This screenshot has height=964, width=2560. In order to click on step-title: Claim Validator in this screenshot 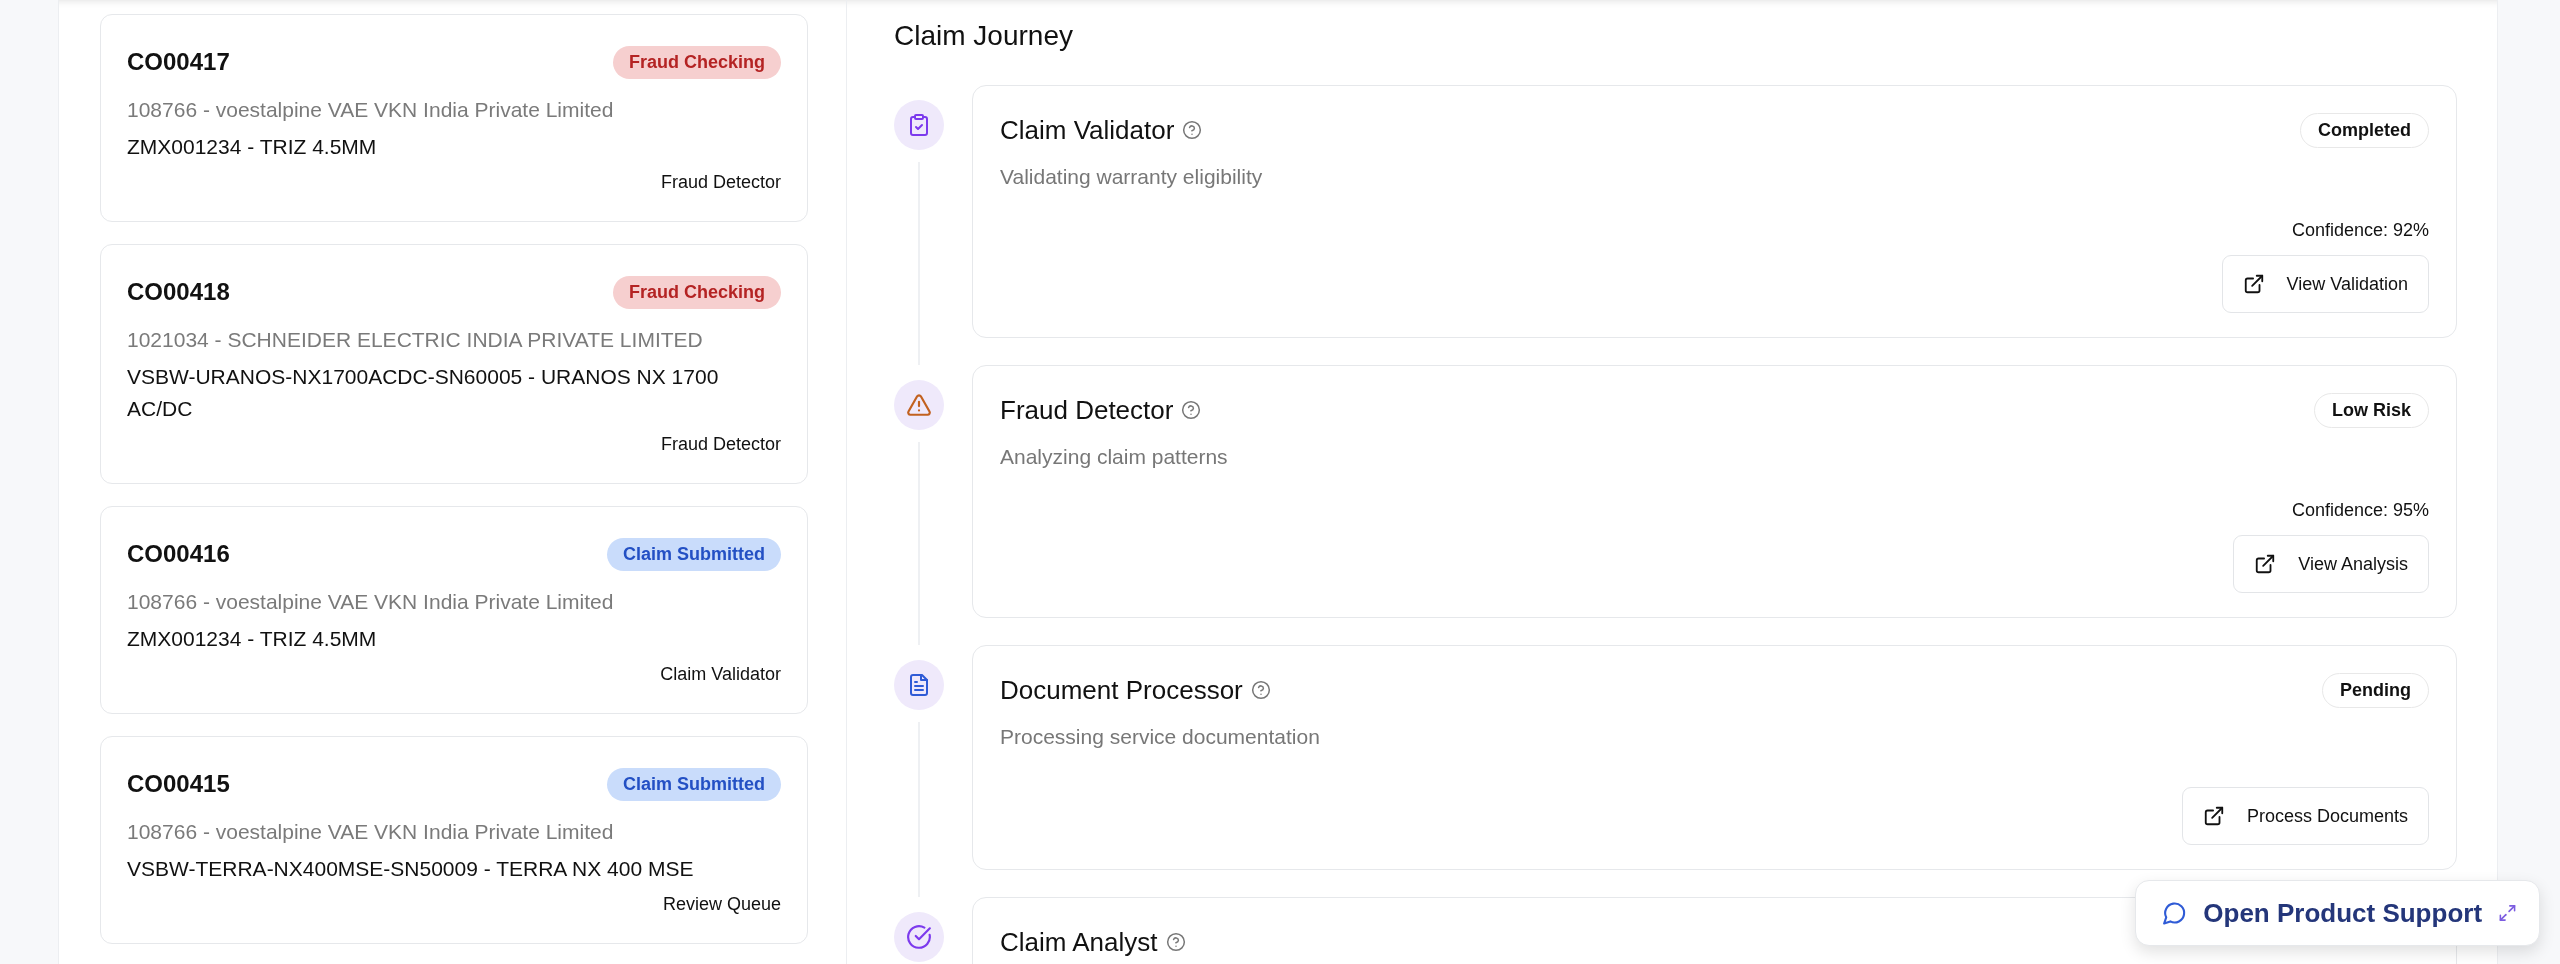, I will do `click(1087, 130)`.